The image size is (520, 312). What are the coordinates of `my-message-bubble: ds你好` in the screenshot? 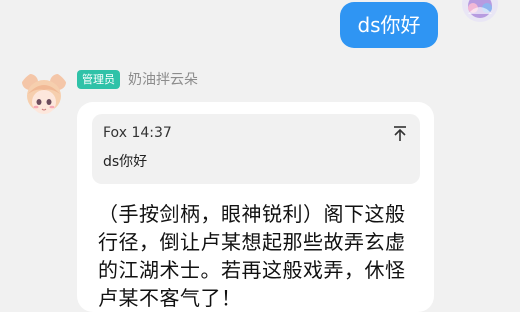 It's located at (389, 25).